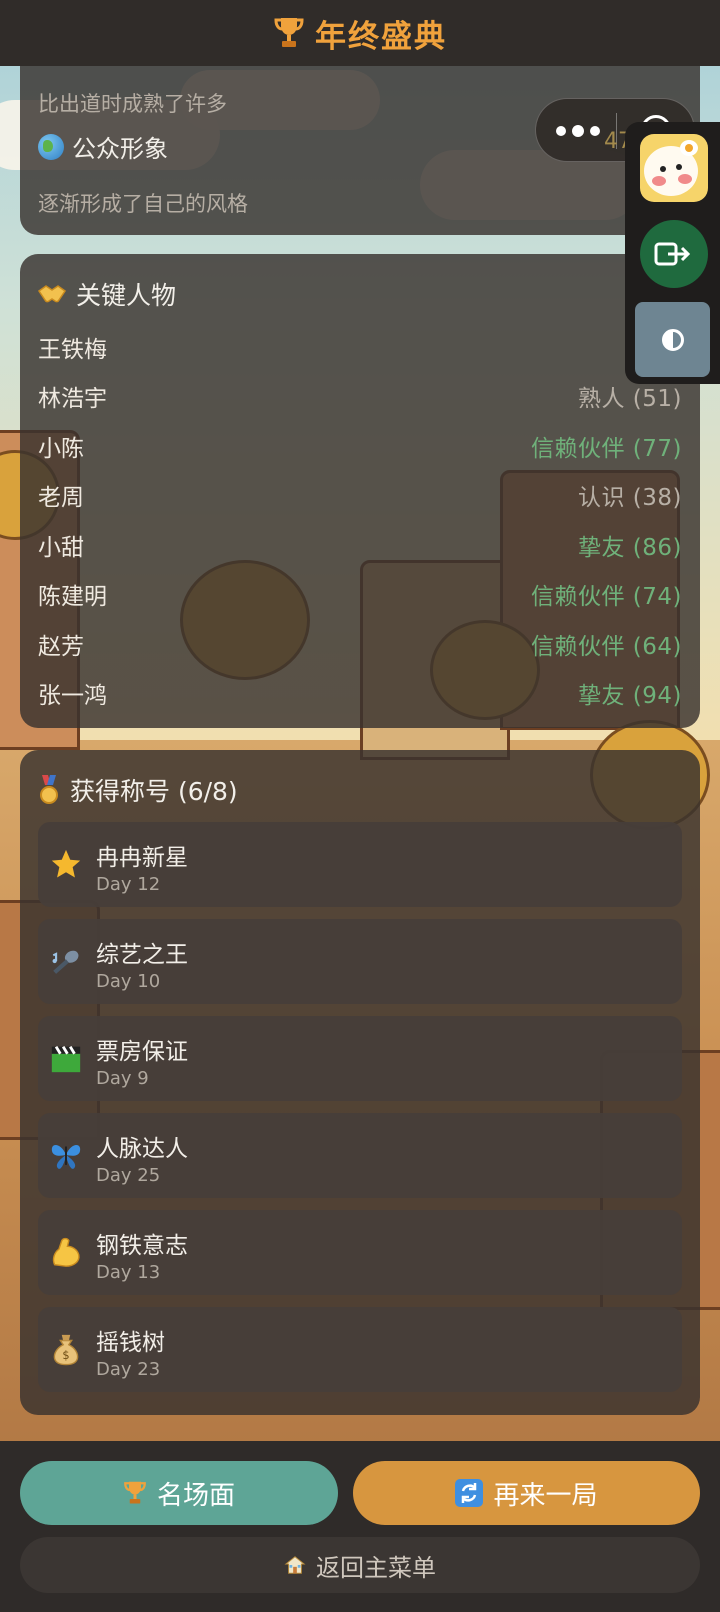 Image resolution: width=720 pixels, height=1612 pixels. What do you see at coordinates (66, 1058) in the screenshot?
I see `clapperboard-icon` at bounding box center [66, 1058].